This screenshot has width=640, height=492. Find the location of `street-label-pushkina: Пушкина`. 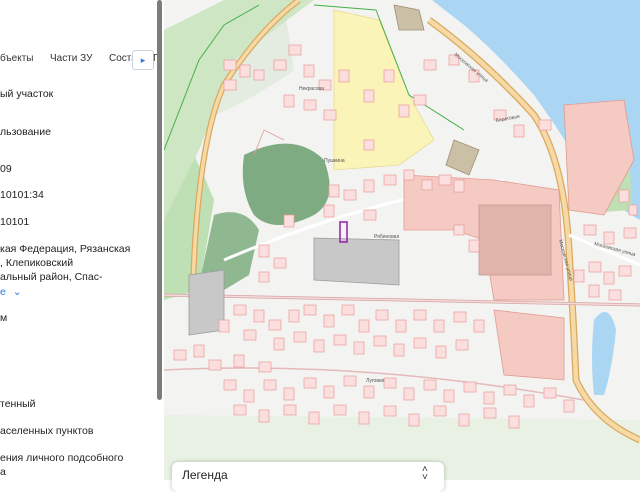

street-label-pushkina: Пушкина is located at coordinates (334, 161).